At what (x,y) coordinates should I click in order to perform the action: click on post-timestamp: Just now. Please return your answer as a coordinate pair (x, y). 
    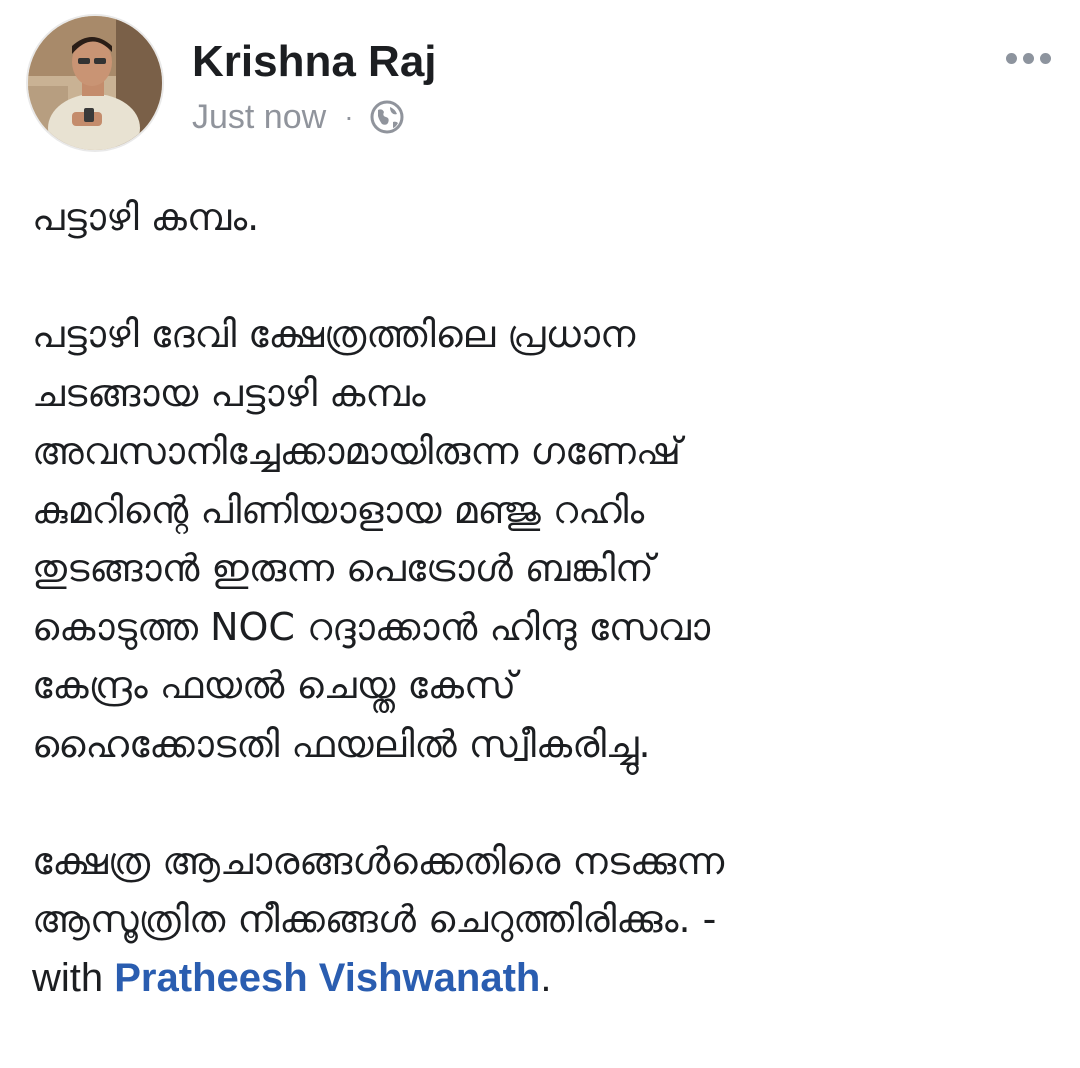
    Looking at the image, I should click on (259, 117).